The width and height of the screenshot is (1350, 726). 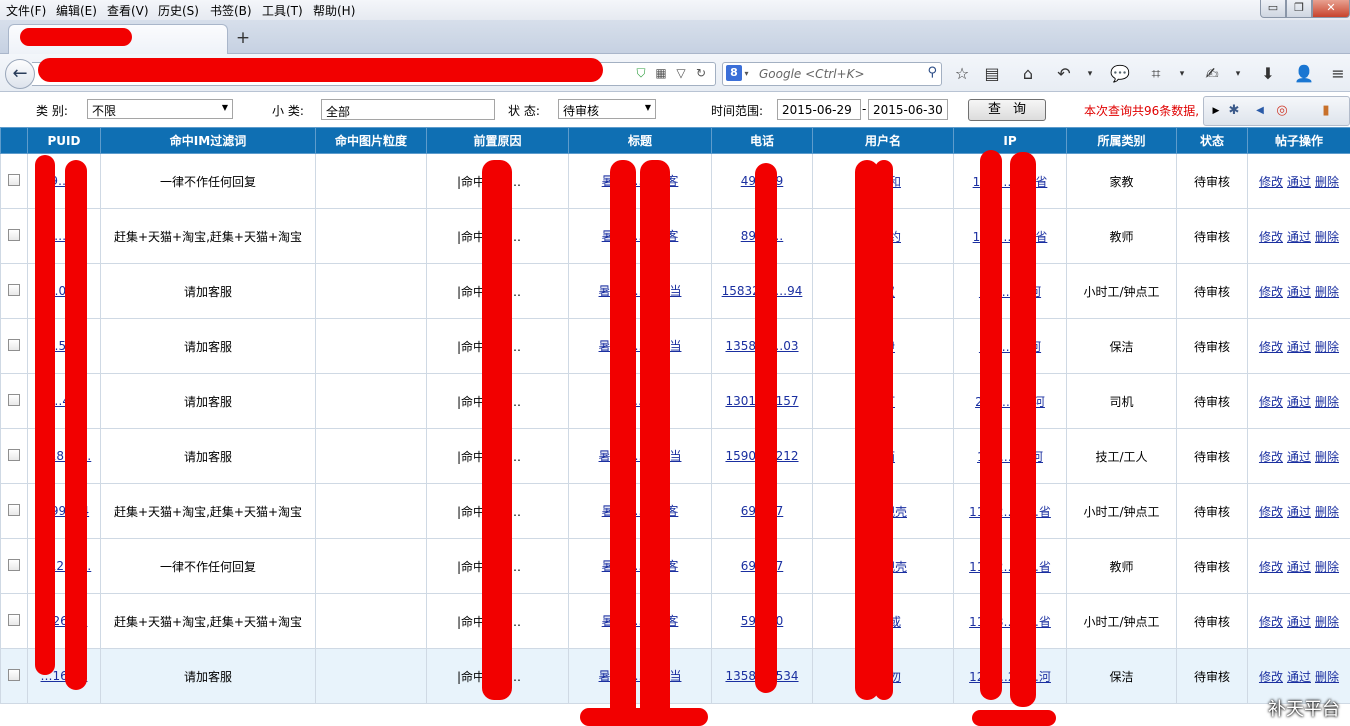 What do you see at coordinates (1028, 74) in the screenshot?
I see `home-icon: ⌂` at bounding box center [1028, 74].